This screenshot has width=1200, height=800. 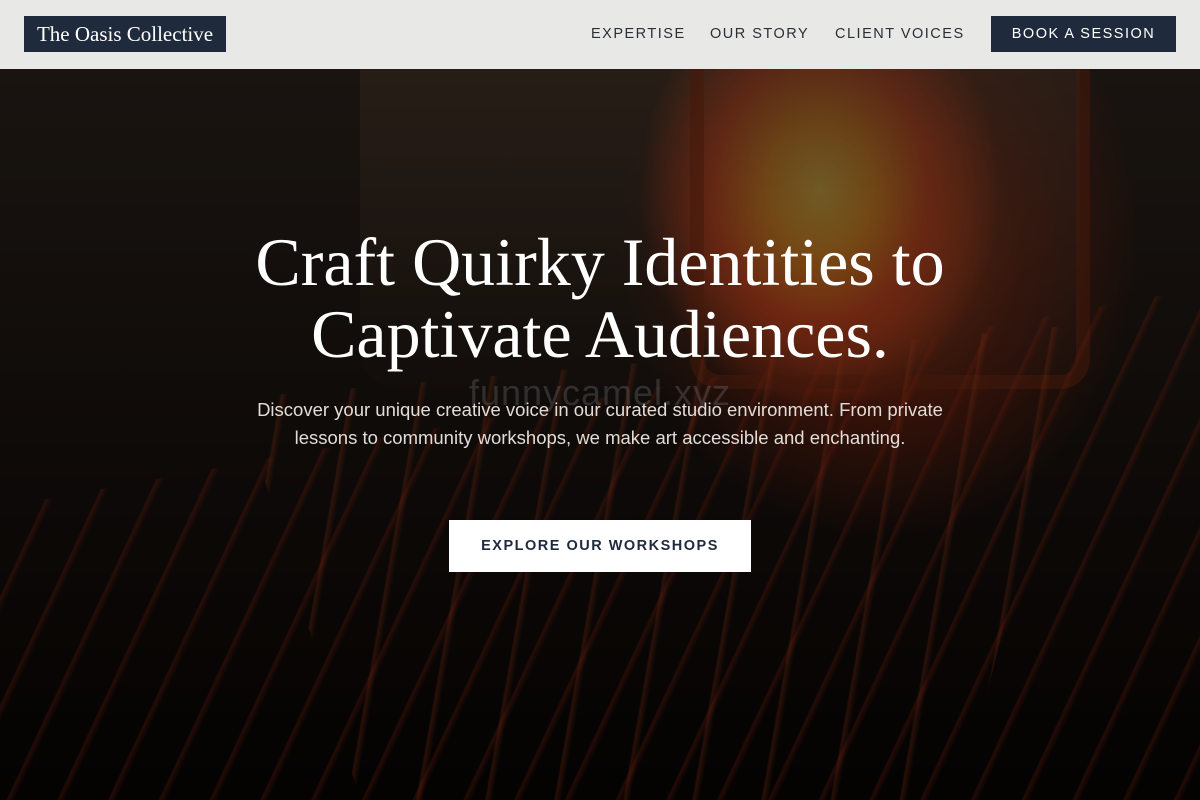 I want to click on explore-workshops-button: EXPLORE OUR WORKSHOPS, so click(x=600, y=546).